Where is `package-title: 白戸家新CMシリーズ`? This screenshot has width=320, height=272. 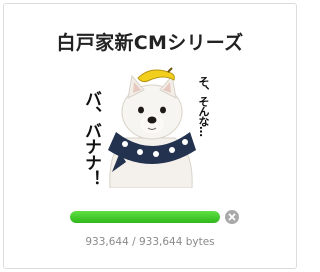 package-title: 白戸家新CMシリーズ is located at coordinates (150, 43).